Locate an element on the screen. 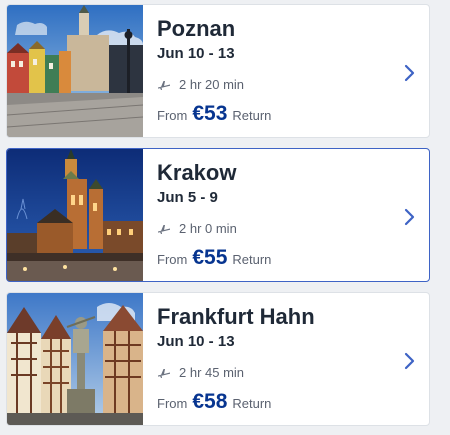  flight-duration: 2 hr 45 min is located at coordinates (200, 372).